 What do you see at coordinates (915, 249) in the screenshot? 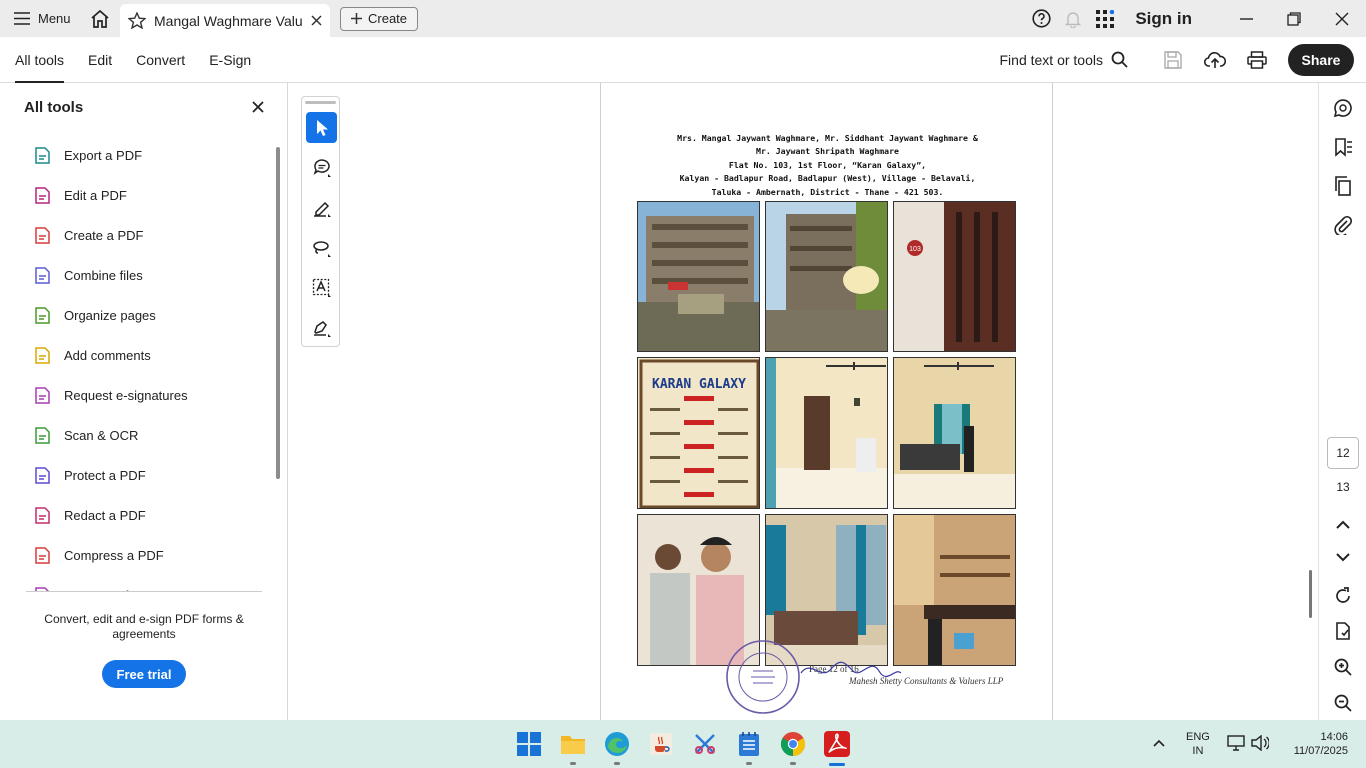
I see `door-number: 103` at bounding box center [915, 249].